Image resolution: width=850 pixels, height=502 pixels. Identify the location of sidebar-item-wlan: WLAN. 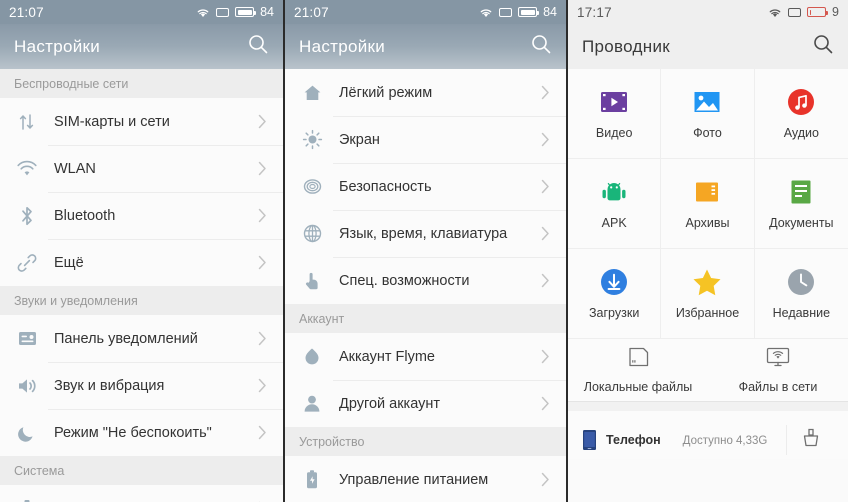
(141, 168).